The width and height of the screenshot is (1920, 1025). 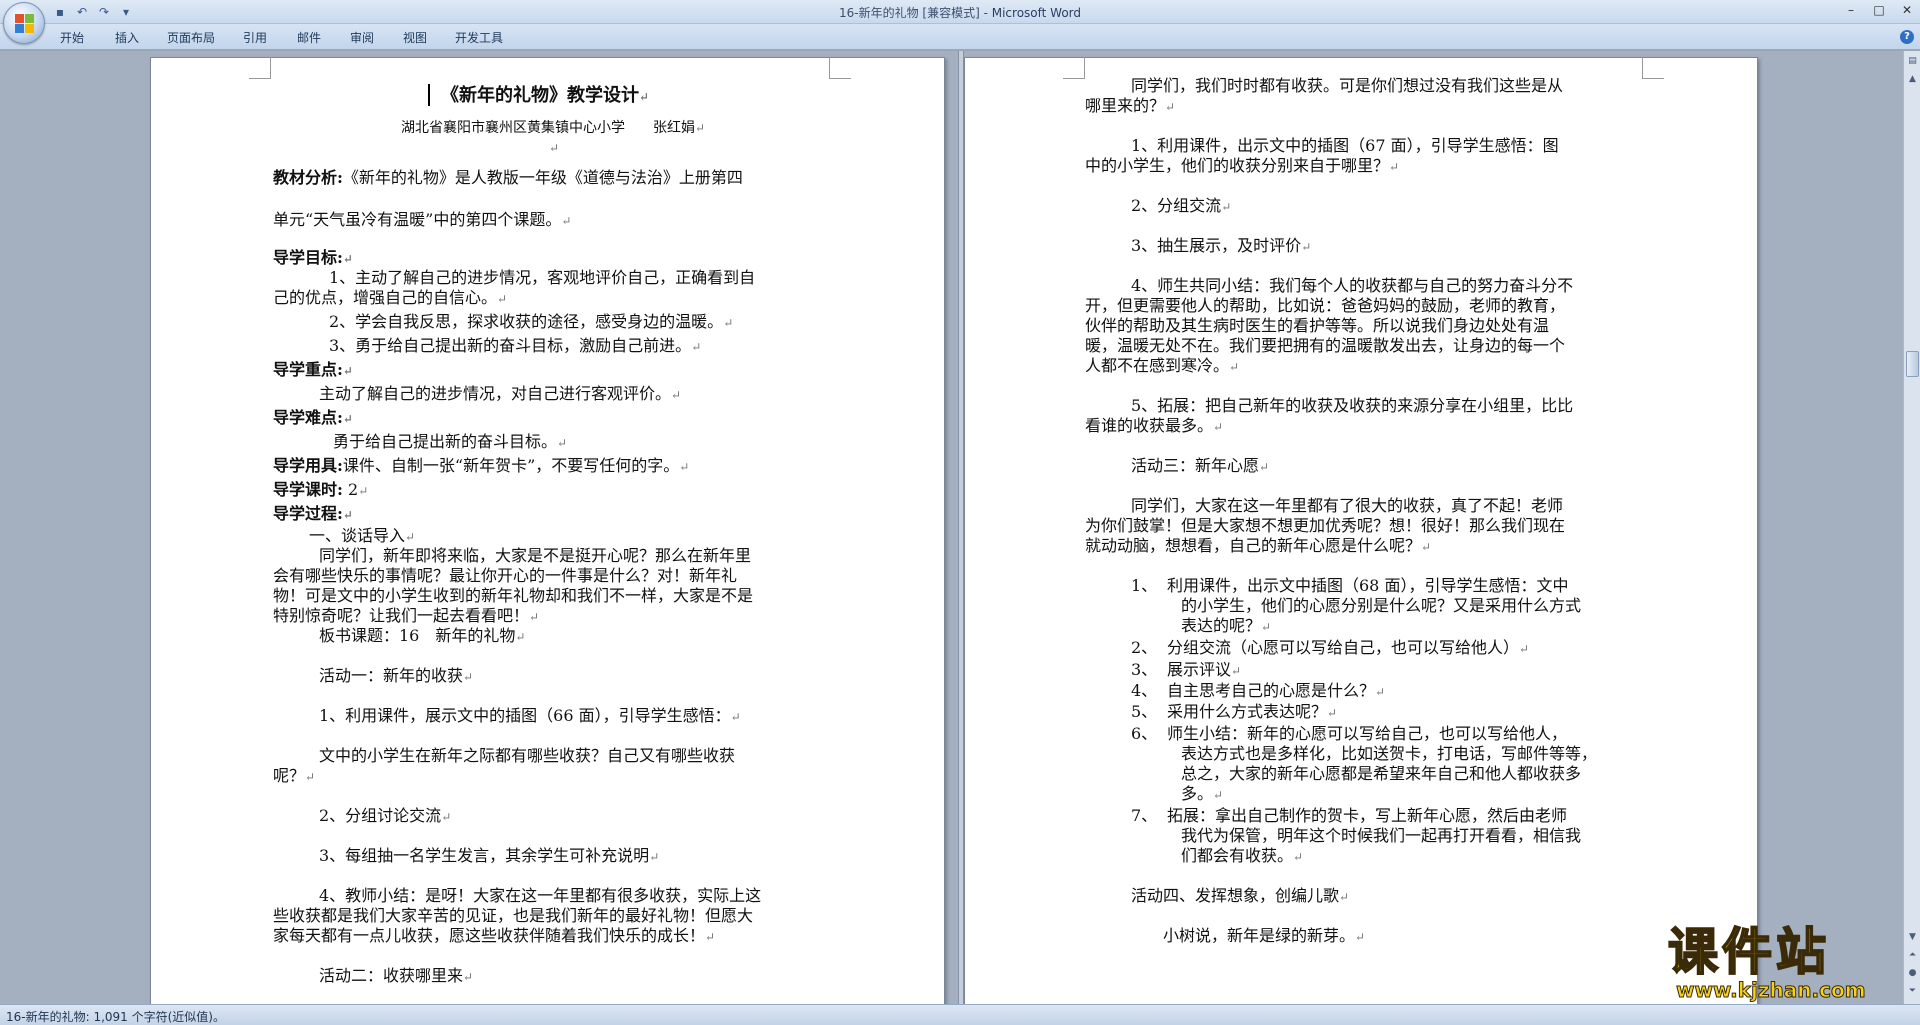 What do you see at coordinates (542, 177) in the screenshot?
I see `analysis-text: 《新年的礼物》是人教版一年级《道德与法治》上册第四` at bounding box center [542, 177].